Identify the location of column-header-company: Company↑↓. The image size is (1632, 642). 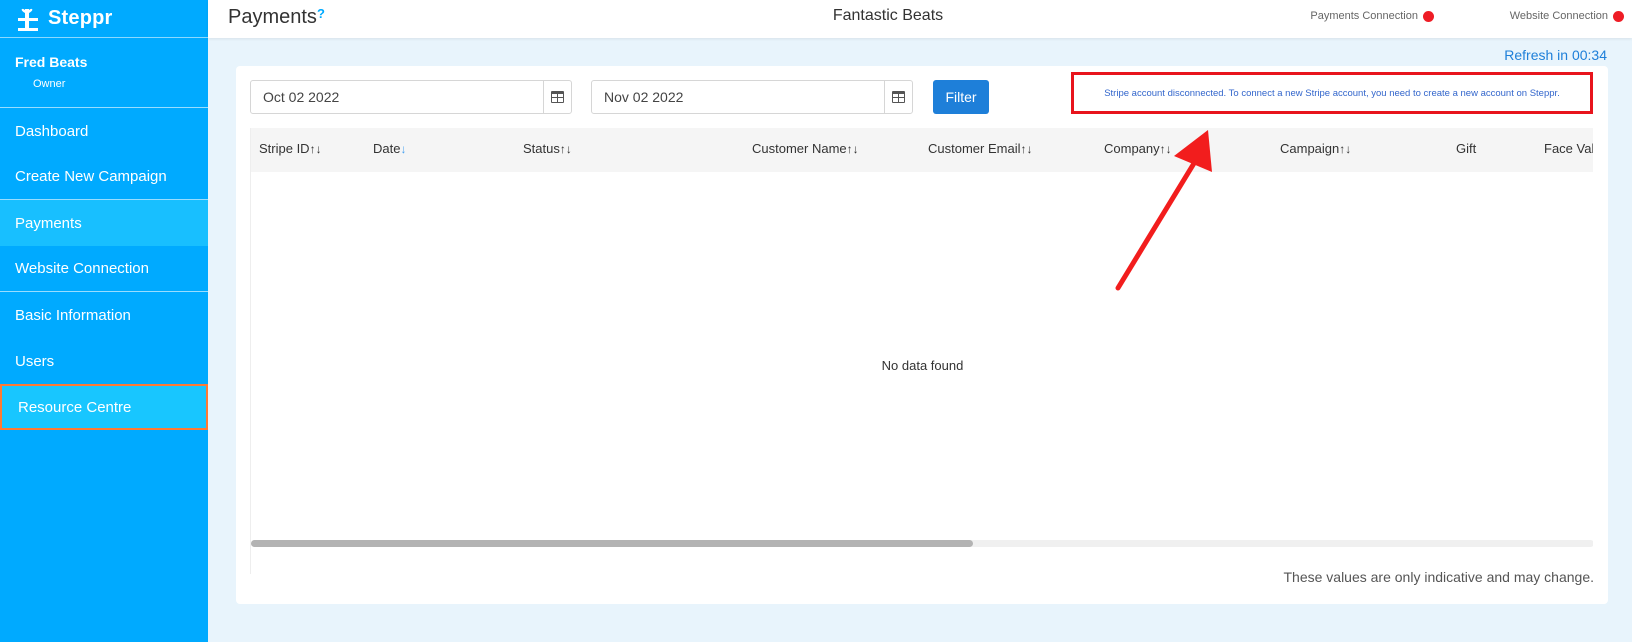
(1138, 148).